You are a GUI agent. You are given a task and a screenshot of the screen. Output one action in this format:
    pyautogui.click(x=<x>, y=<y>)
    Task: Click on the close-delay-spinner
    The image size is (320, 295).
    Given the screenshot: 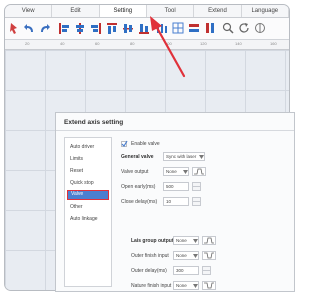 What is the action you would take?
    pyautogui.click(x=196, y=201)
    